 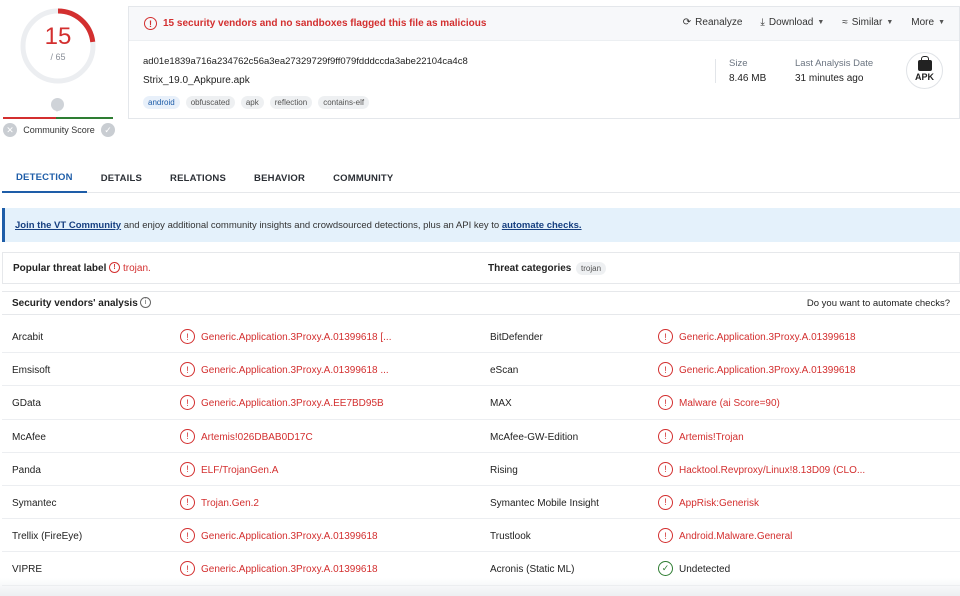 What do you see at coordinates (510, 537) in the screenshot?
I see `vendor-name: Trustlook` at bounding box center [510, 537].